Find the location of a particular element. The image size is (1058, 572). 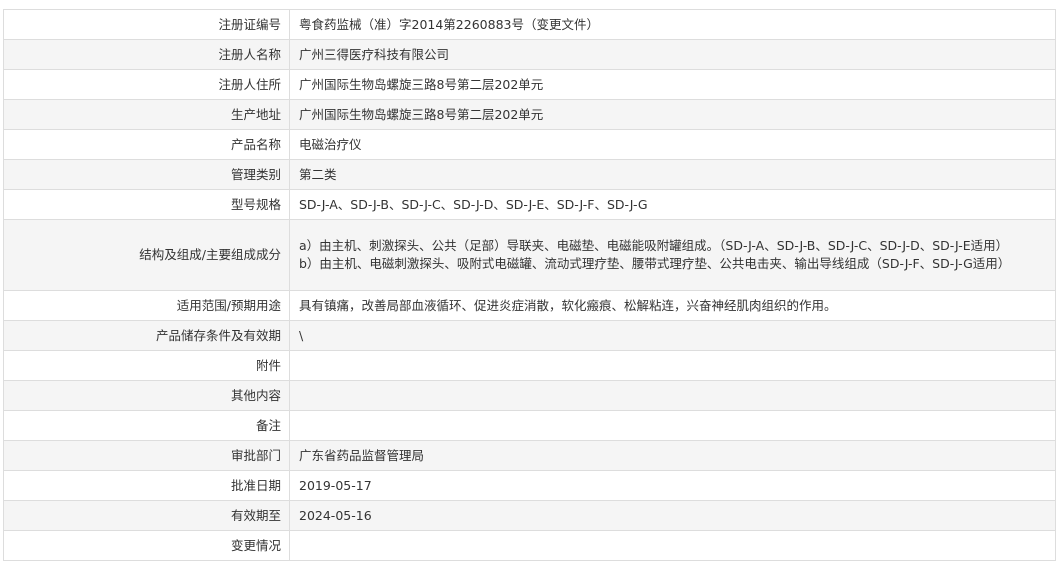

valid-until-label: 有效期至 is located at coordinates (146, 515).